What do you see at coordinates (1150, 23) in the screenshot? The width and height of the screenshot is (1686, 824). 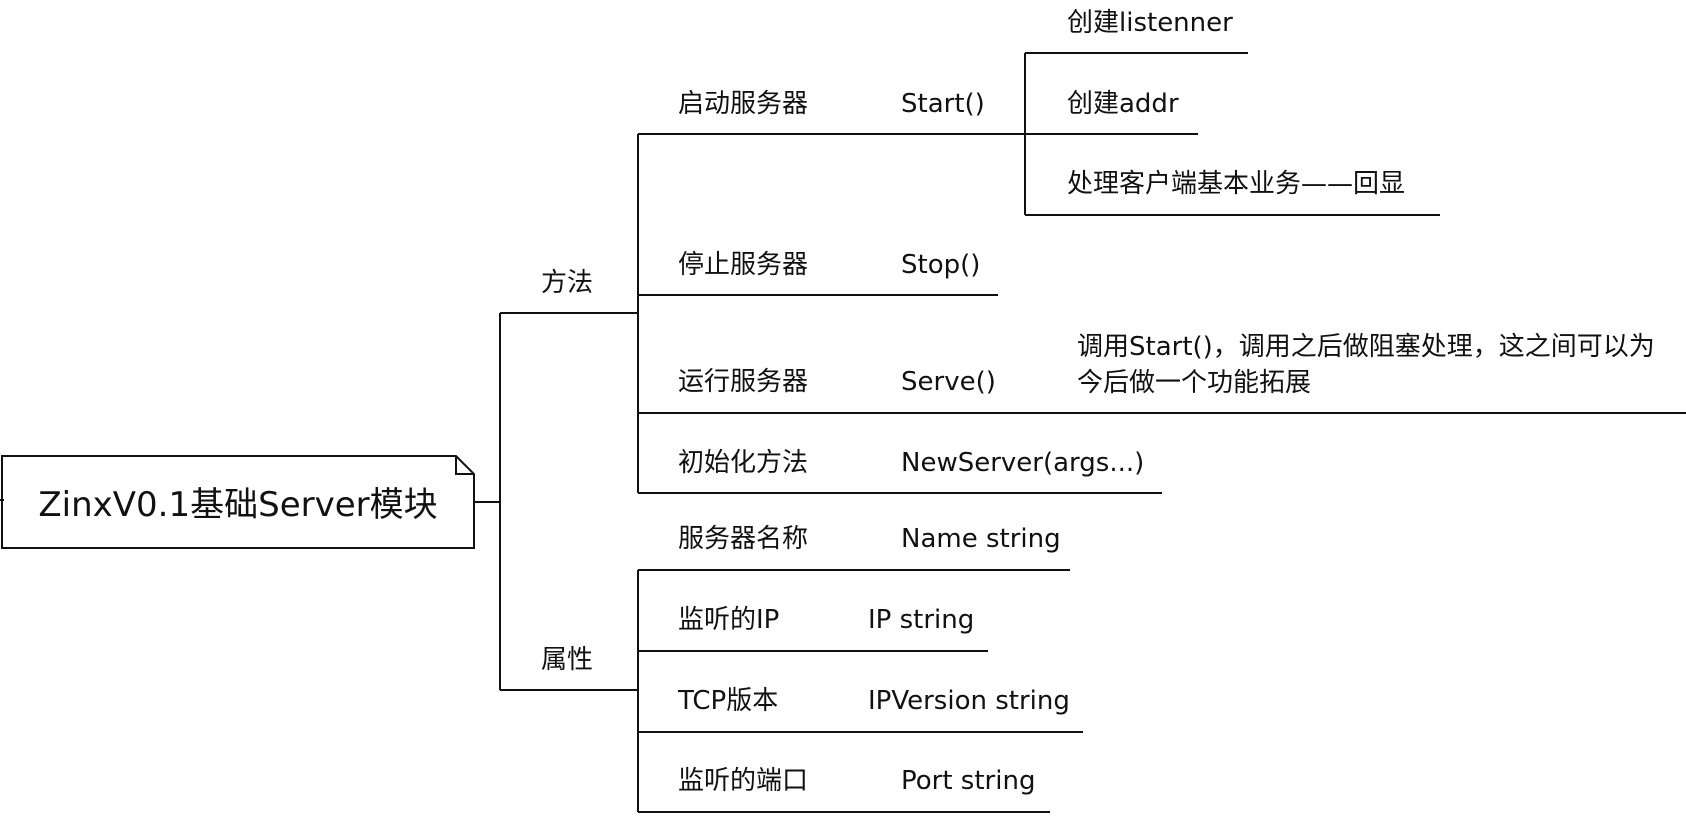 I see `start-child-listener: 创建listenner` at bounding box center [1150, 23].